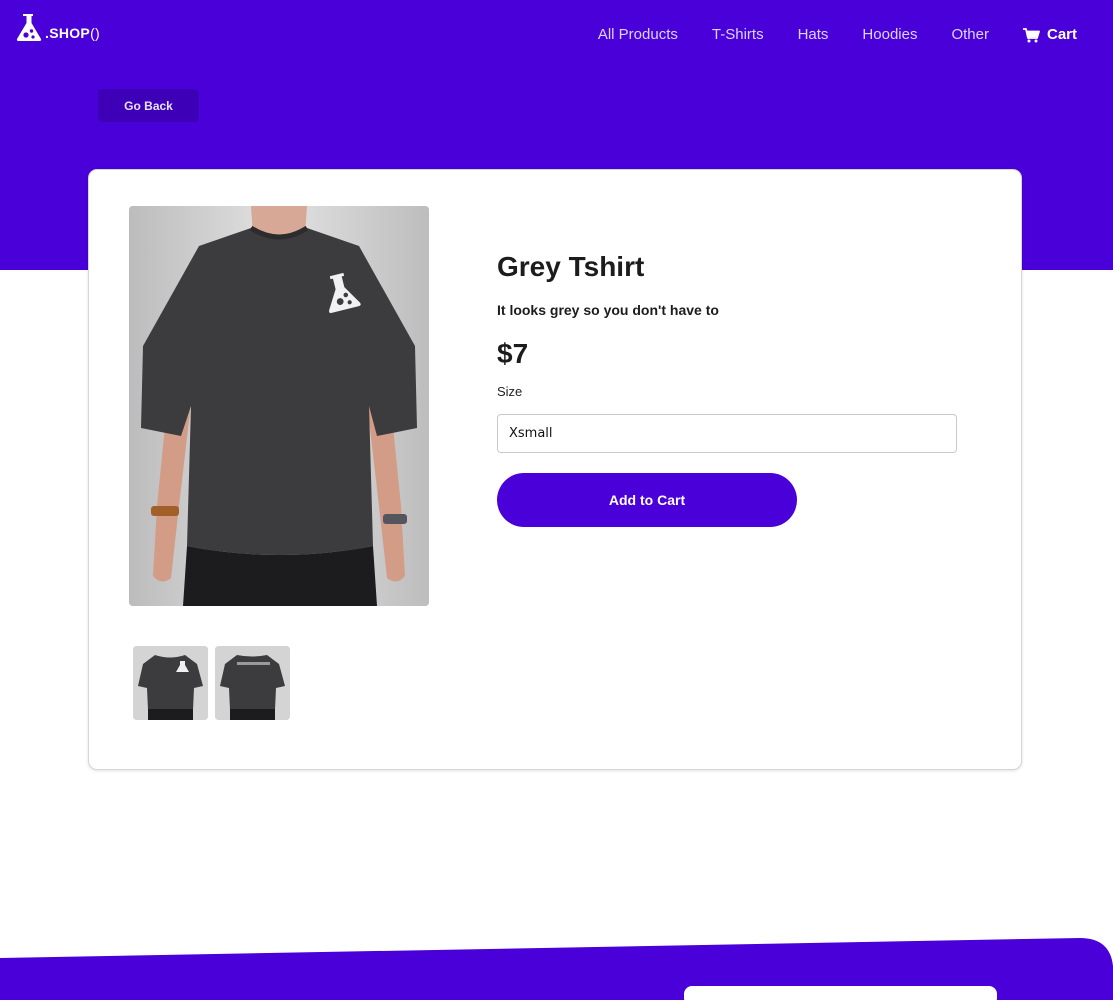 The height and width of the screenshot is (1006, 1113). I want to click on brand-wordmark: .SHOP(), so click(73, 33).